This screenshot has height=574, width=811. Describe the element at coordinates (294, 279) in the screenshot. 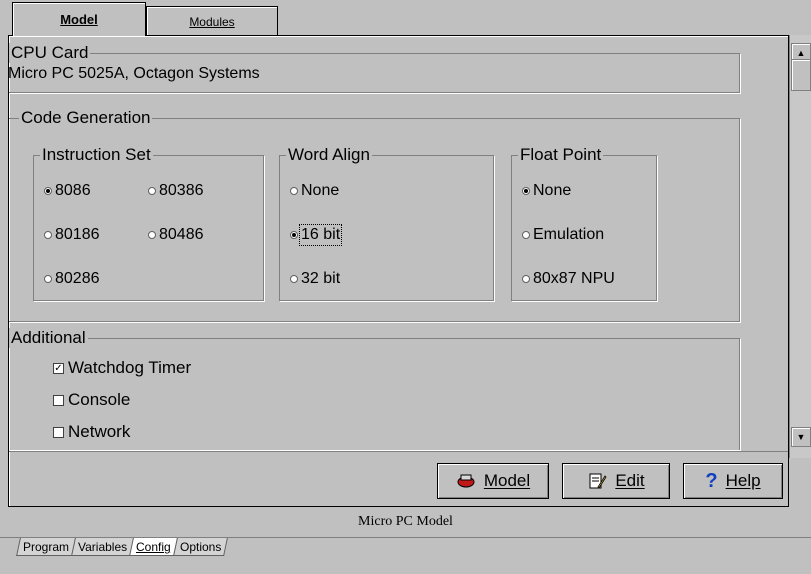

I see `radio-align-32bit-indicator` at that location.